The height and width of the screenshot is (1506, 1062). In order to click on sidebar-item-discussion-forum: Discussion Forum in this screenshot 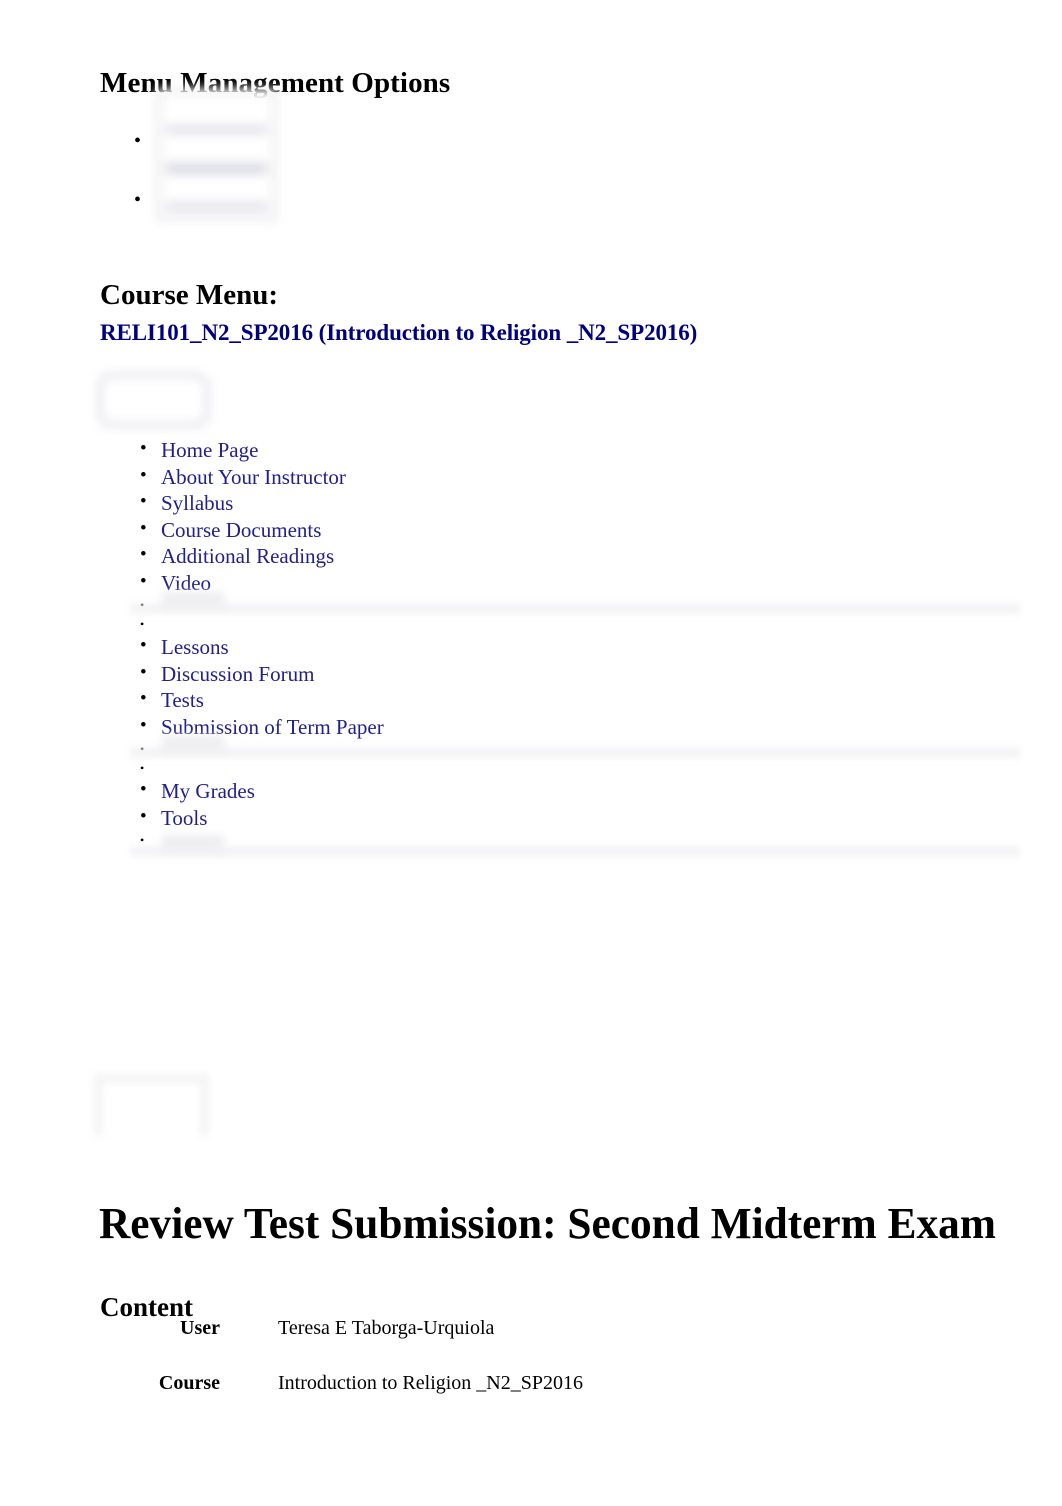, I will do `click(259, 674)`.